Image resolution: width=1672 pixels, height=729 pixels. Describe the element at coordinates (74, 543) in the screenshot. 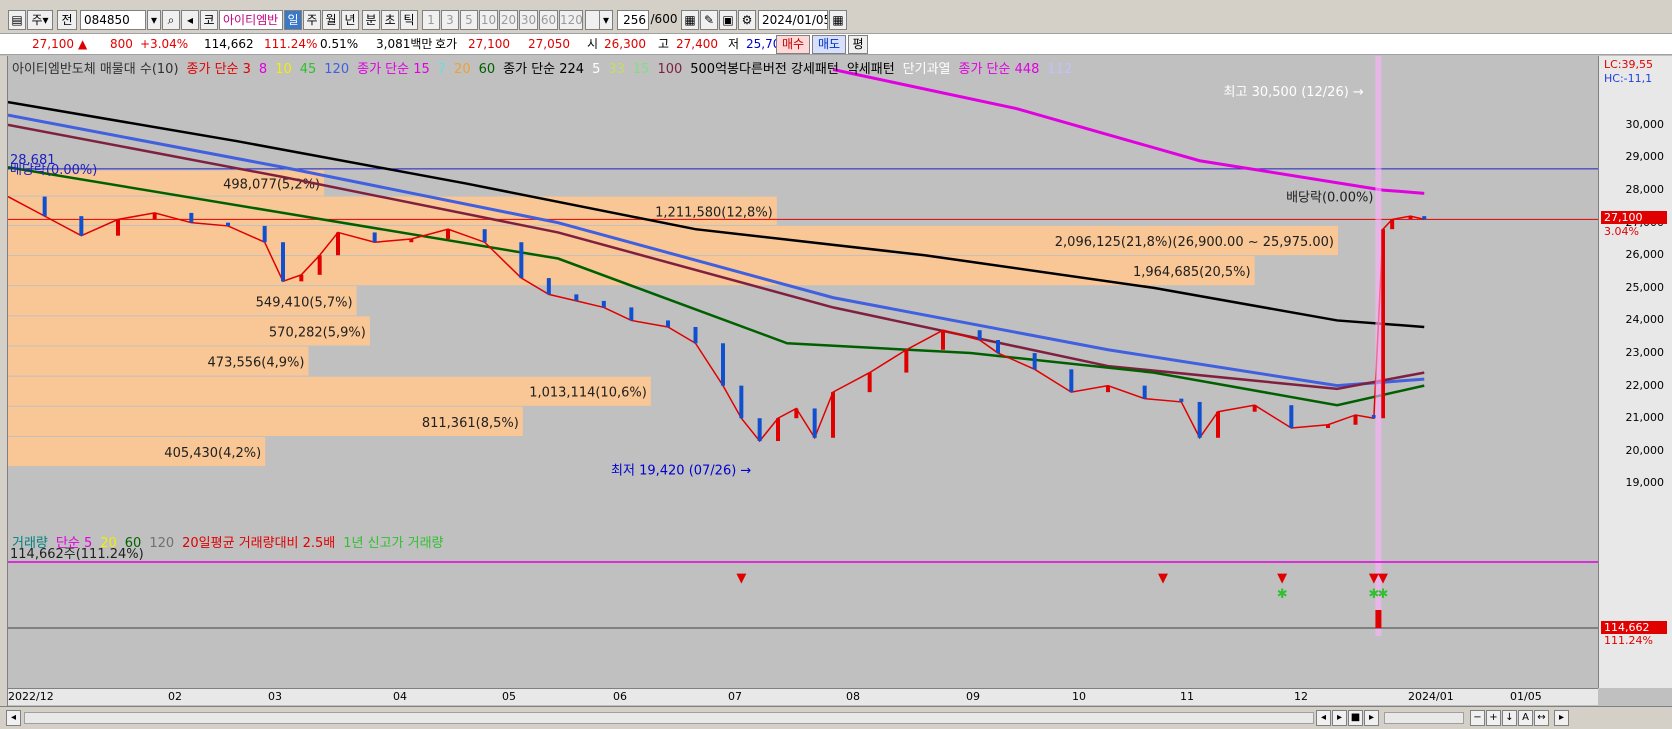

I see `vol-legend-item: 단순 5` at that location.